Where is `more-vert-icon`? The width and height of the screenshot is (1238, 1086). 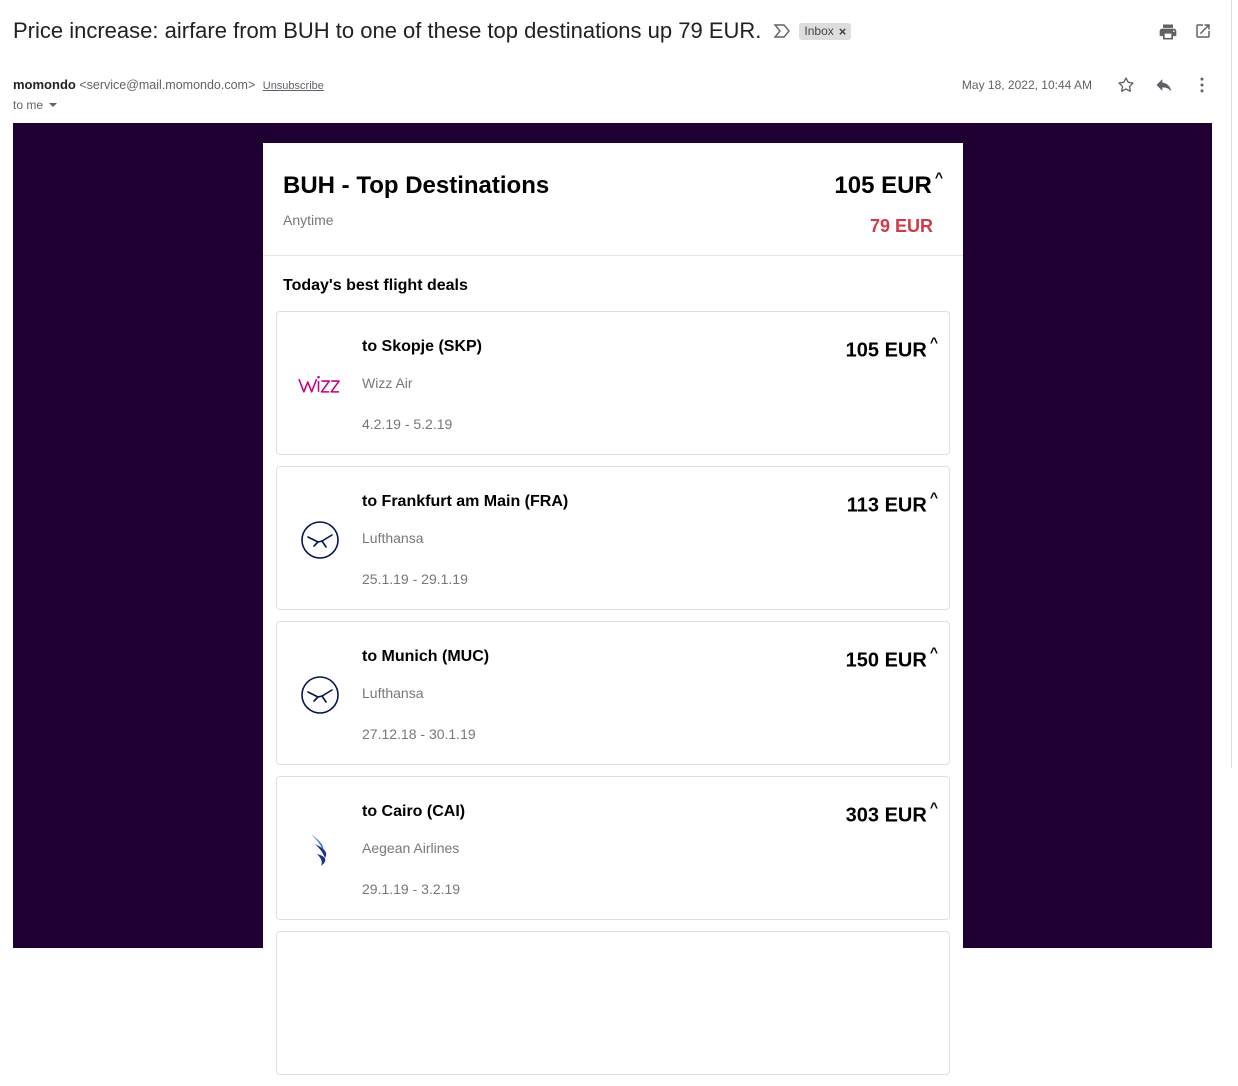
more-vert-icon is located at coordinates (1202, 85).